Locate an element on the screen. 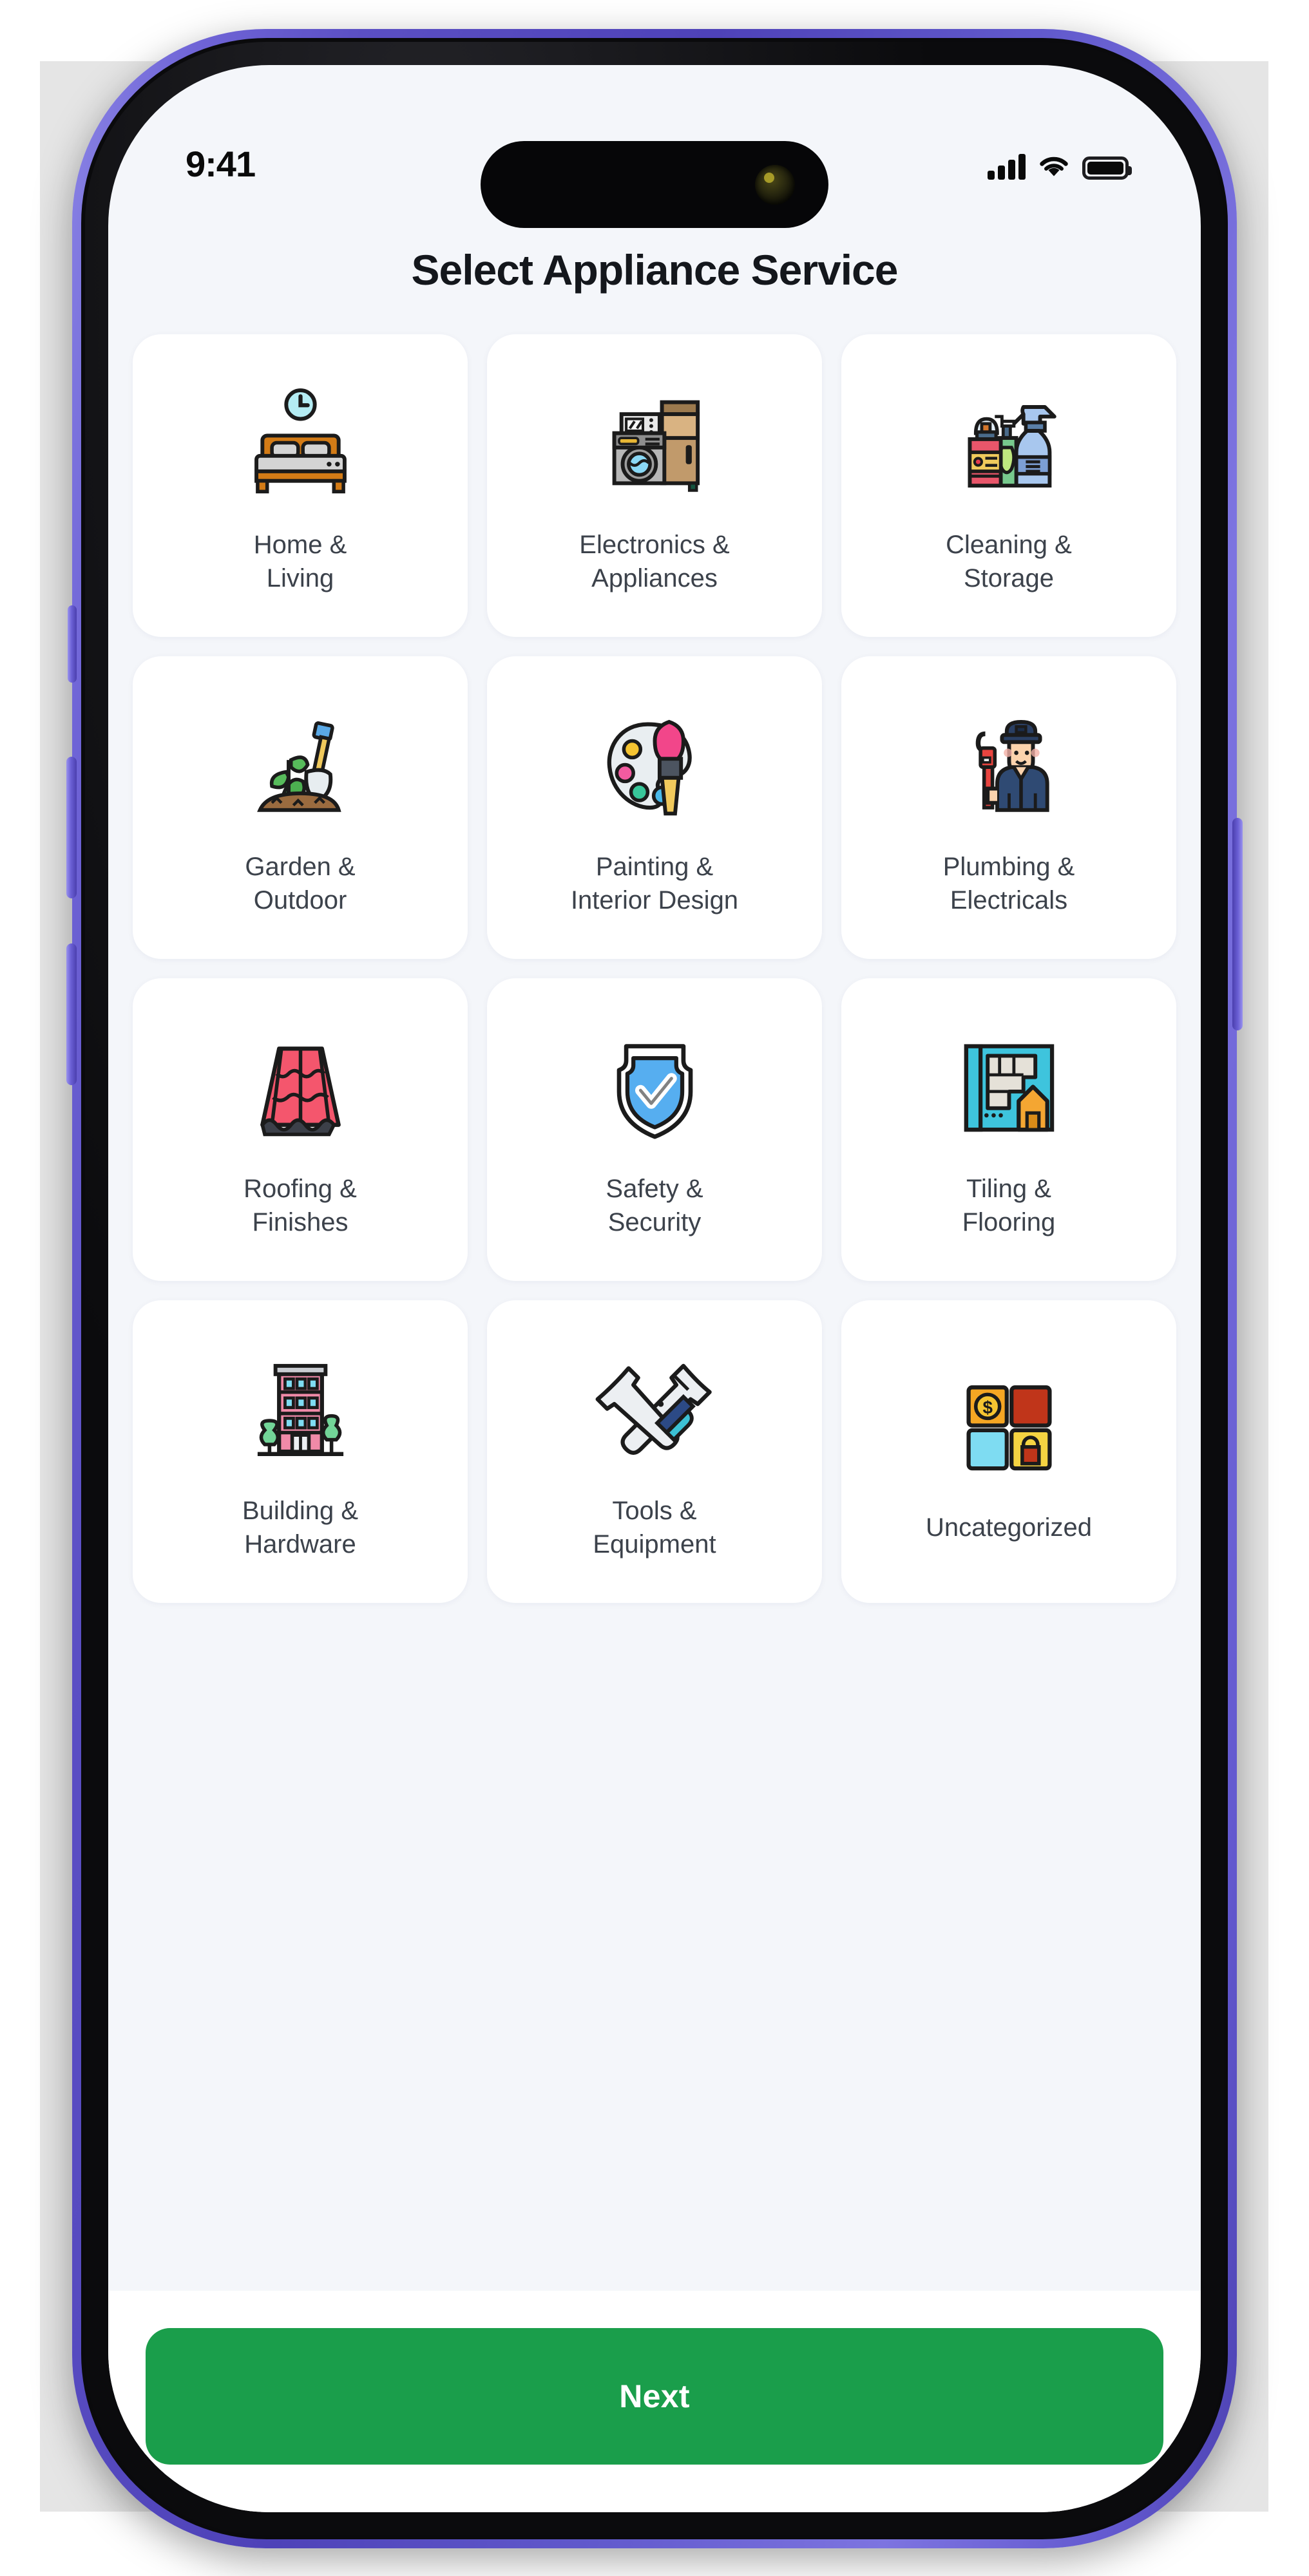 The image size is (1309, 2576). service-card-roofing-finishes: Roofing & Finishes is located at coordinates (300, 1129).